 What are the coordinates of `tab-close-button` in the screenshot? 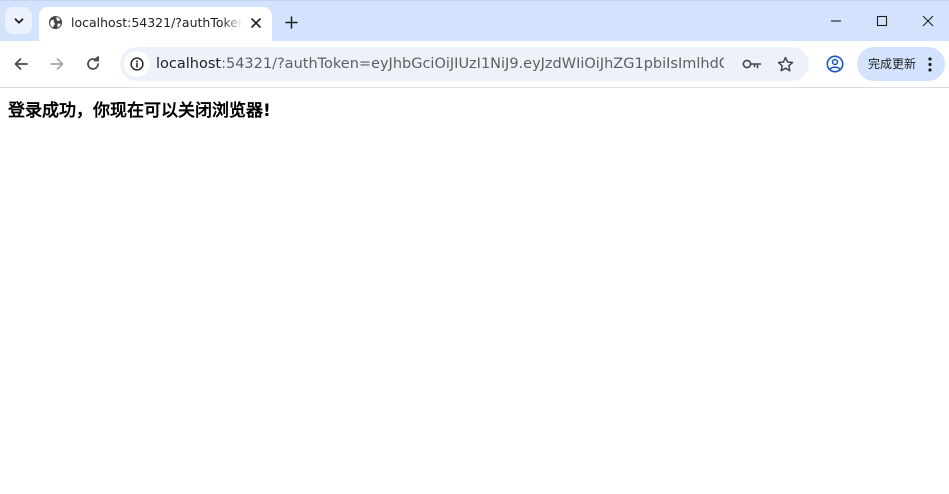 It's located at (256, 23).